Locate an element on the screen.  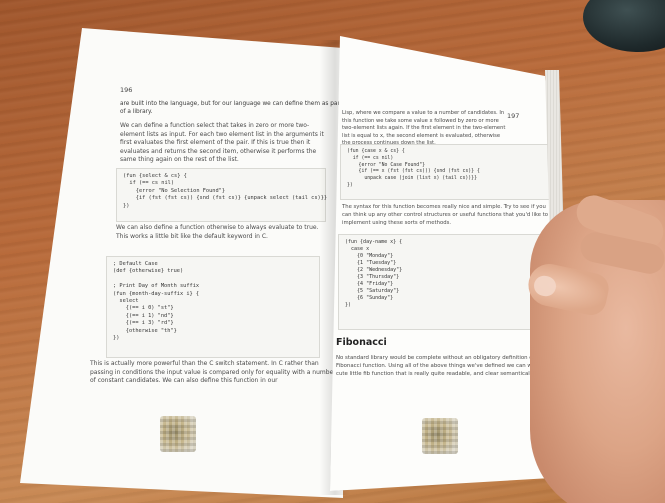
right-pixel-logo is located at coordinates (440, 436).